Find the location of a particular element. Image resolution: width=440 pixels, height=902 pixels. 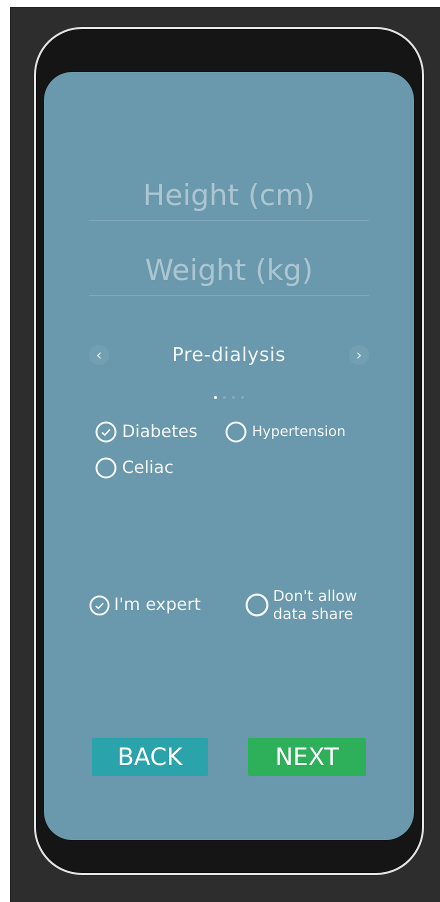

next-button: NEXT is located at coordinates (307, 757).